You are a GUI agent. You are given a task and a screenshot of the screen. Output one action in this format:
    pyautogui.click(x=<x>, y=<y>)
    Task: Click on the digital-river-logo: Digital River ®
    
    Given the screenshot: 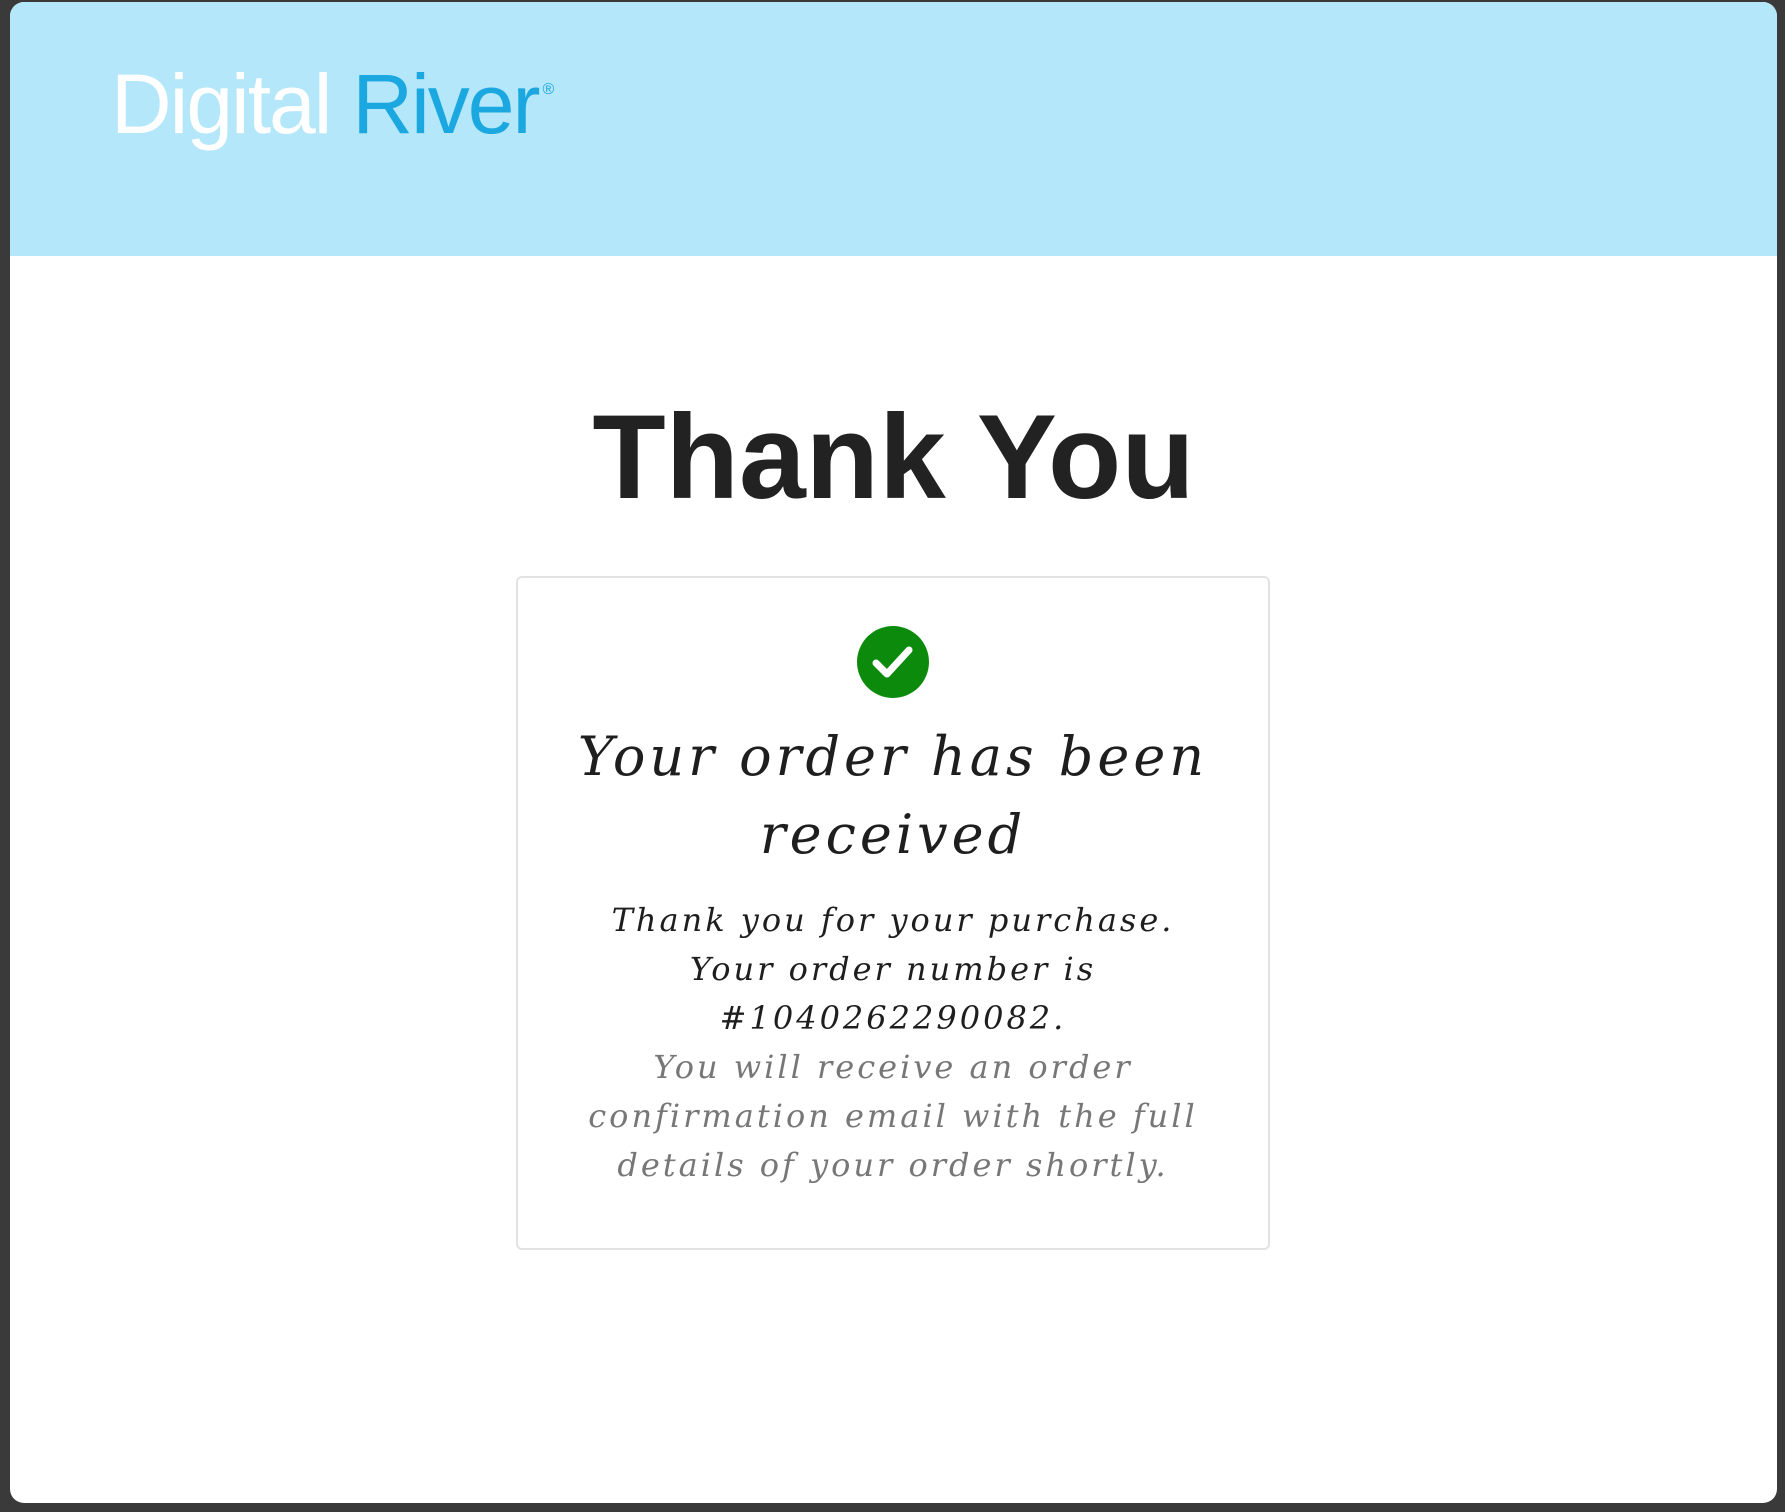 What is the action you would take?
    pyautogui.click(x=332, y=109)
    